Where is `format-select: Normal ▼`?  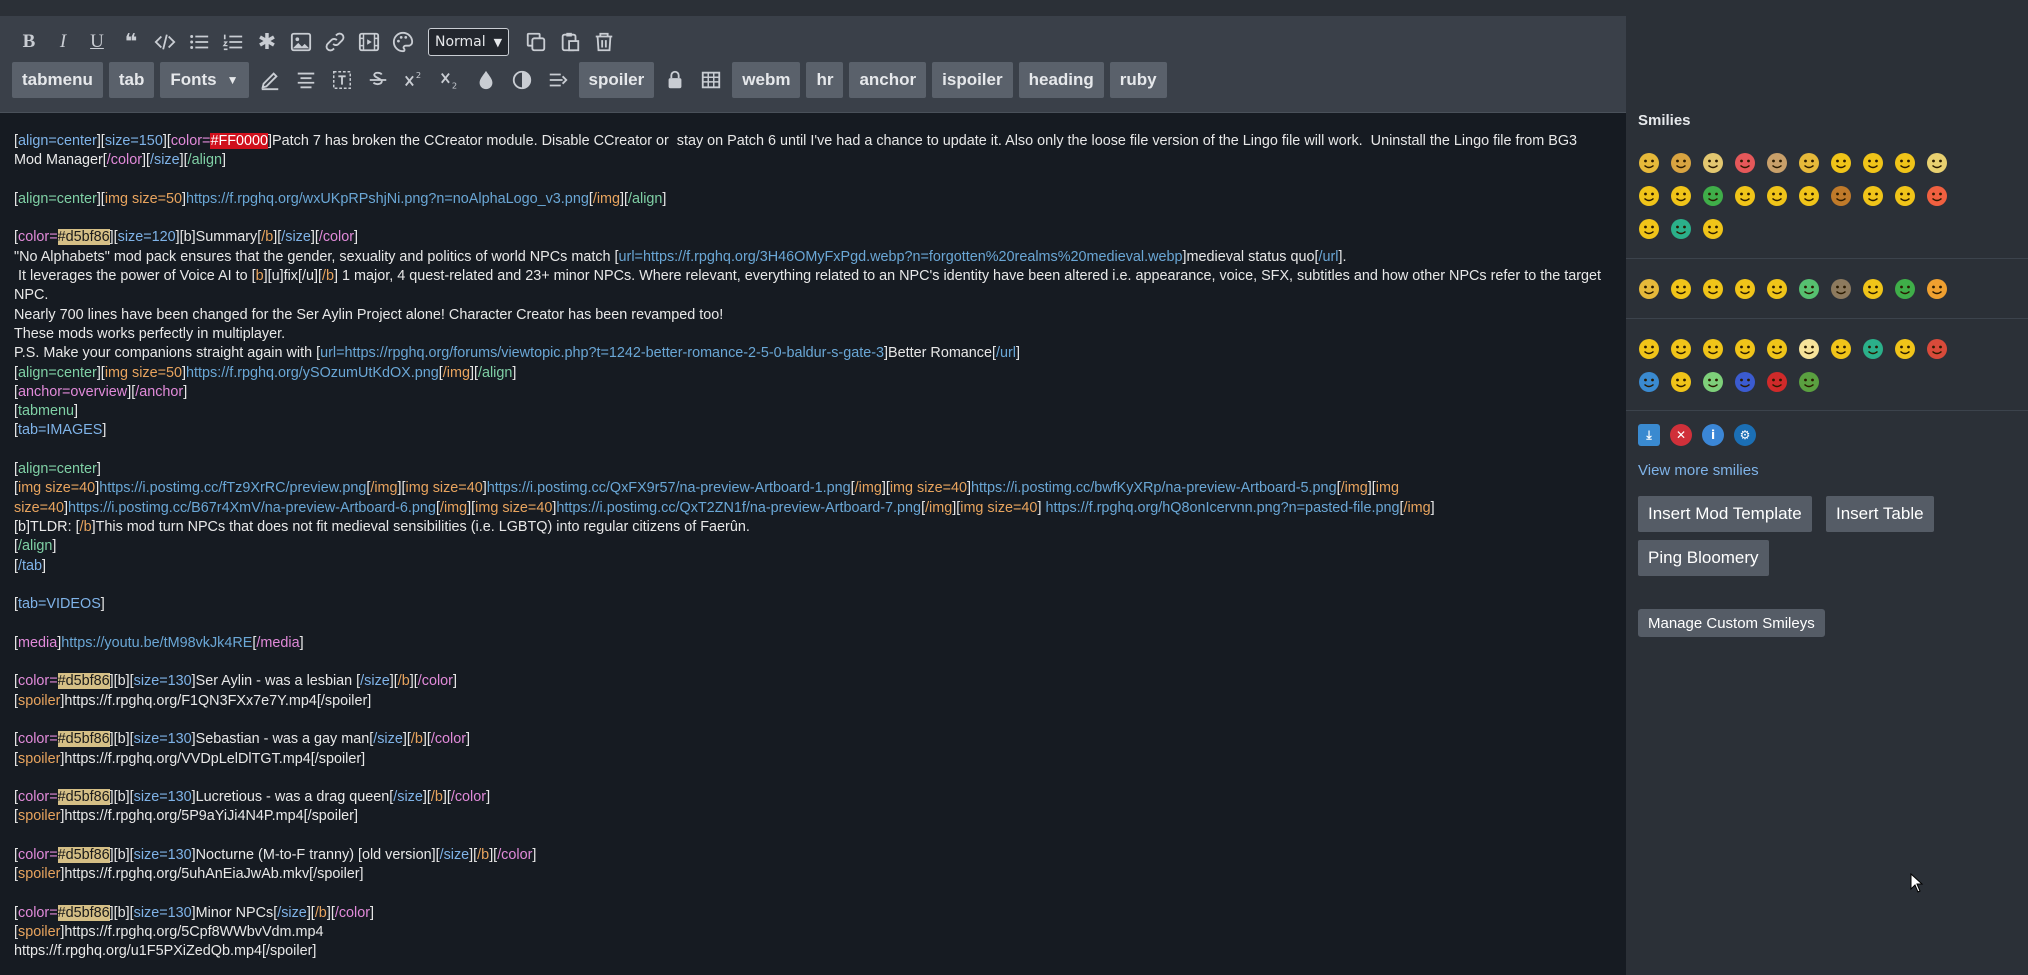
format-select: Normal ▼ is located at coordinates (469, 42).